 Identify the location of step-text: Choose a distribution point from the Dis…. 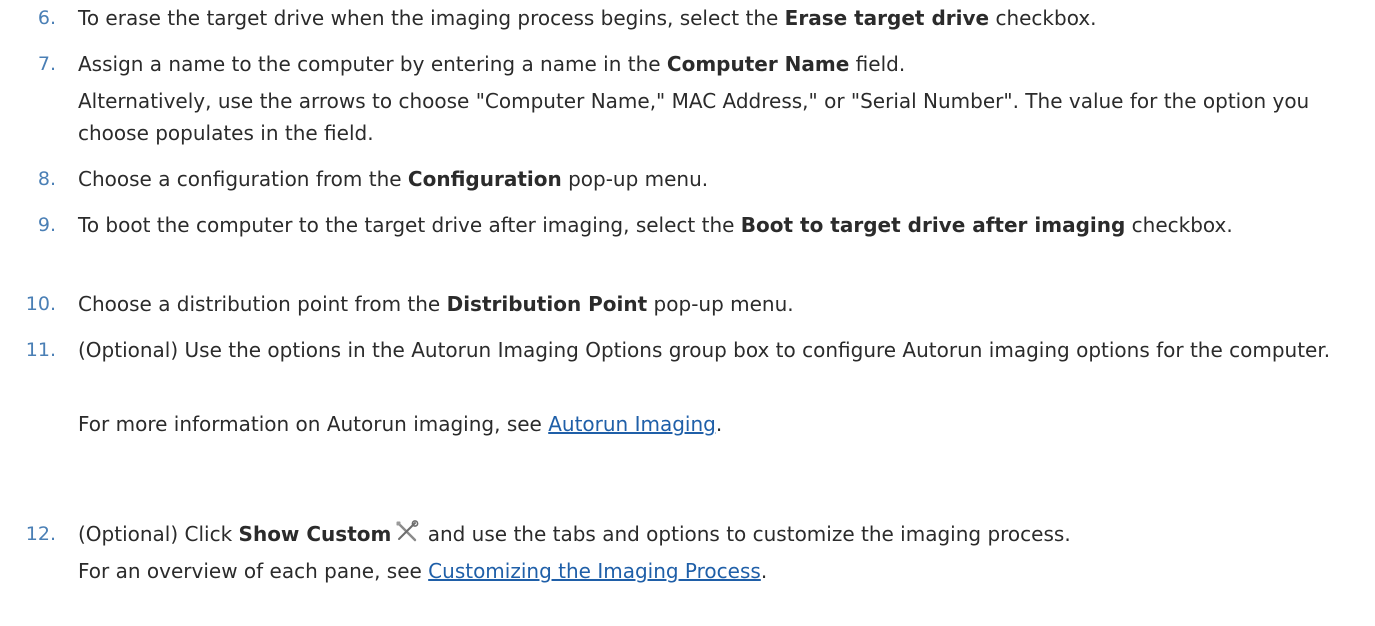
(436, 304).